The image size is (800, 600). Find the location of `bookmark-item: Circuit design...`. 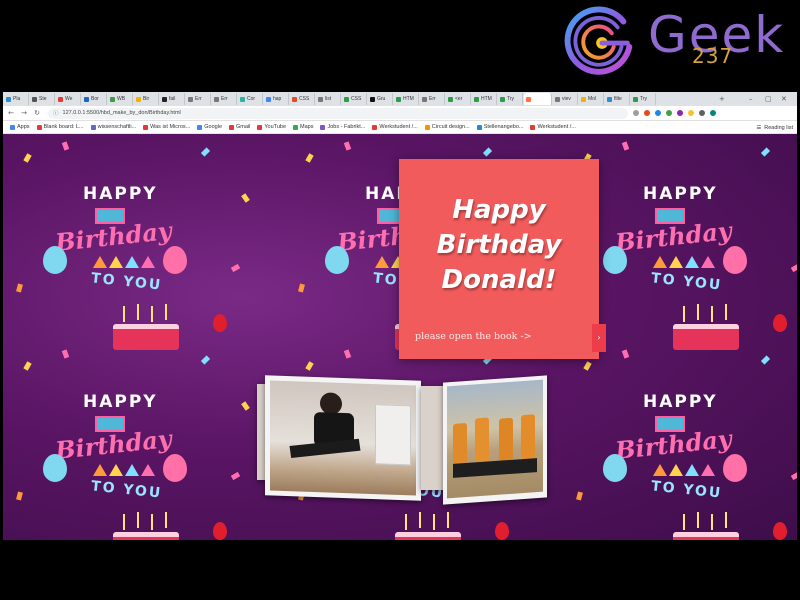

bookmark-item: Circuit design... is located at coordinates (447, 127).